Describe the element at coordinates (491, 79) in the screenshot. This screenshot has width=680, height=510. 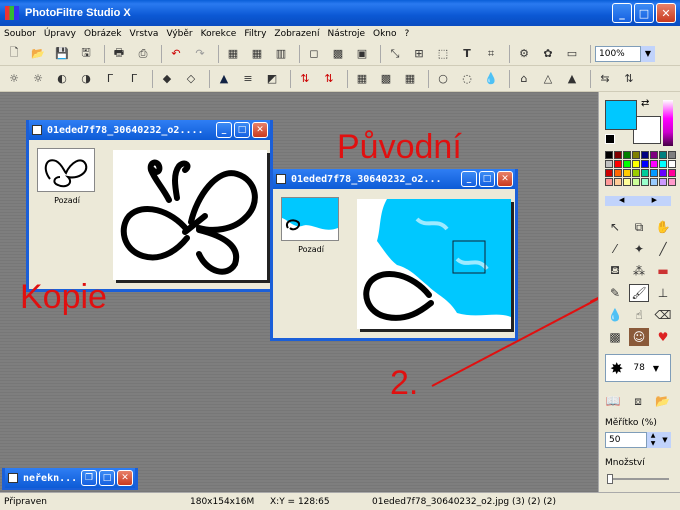
I see `drop-icon: 💧` at that location.